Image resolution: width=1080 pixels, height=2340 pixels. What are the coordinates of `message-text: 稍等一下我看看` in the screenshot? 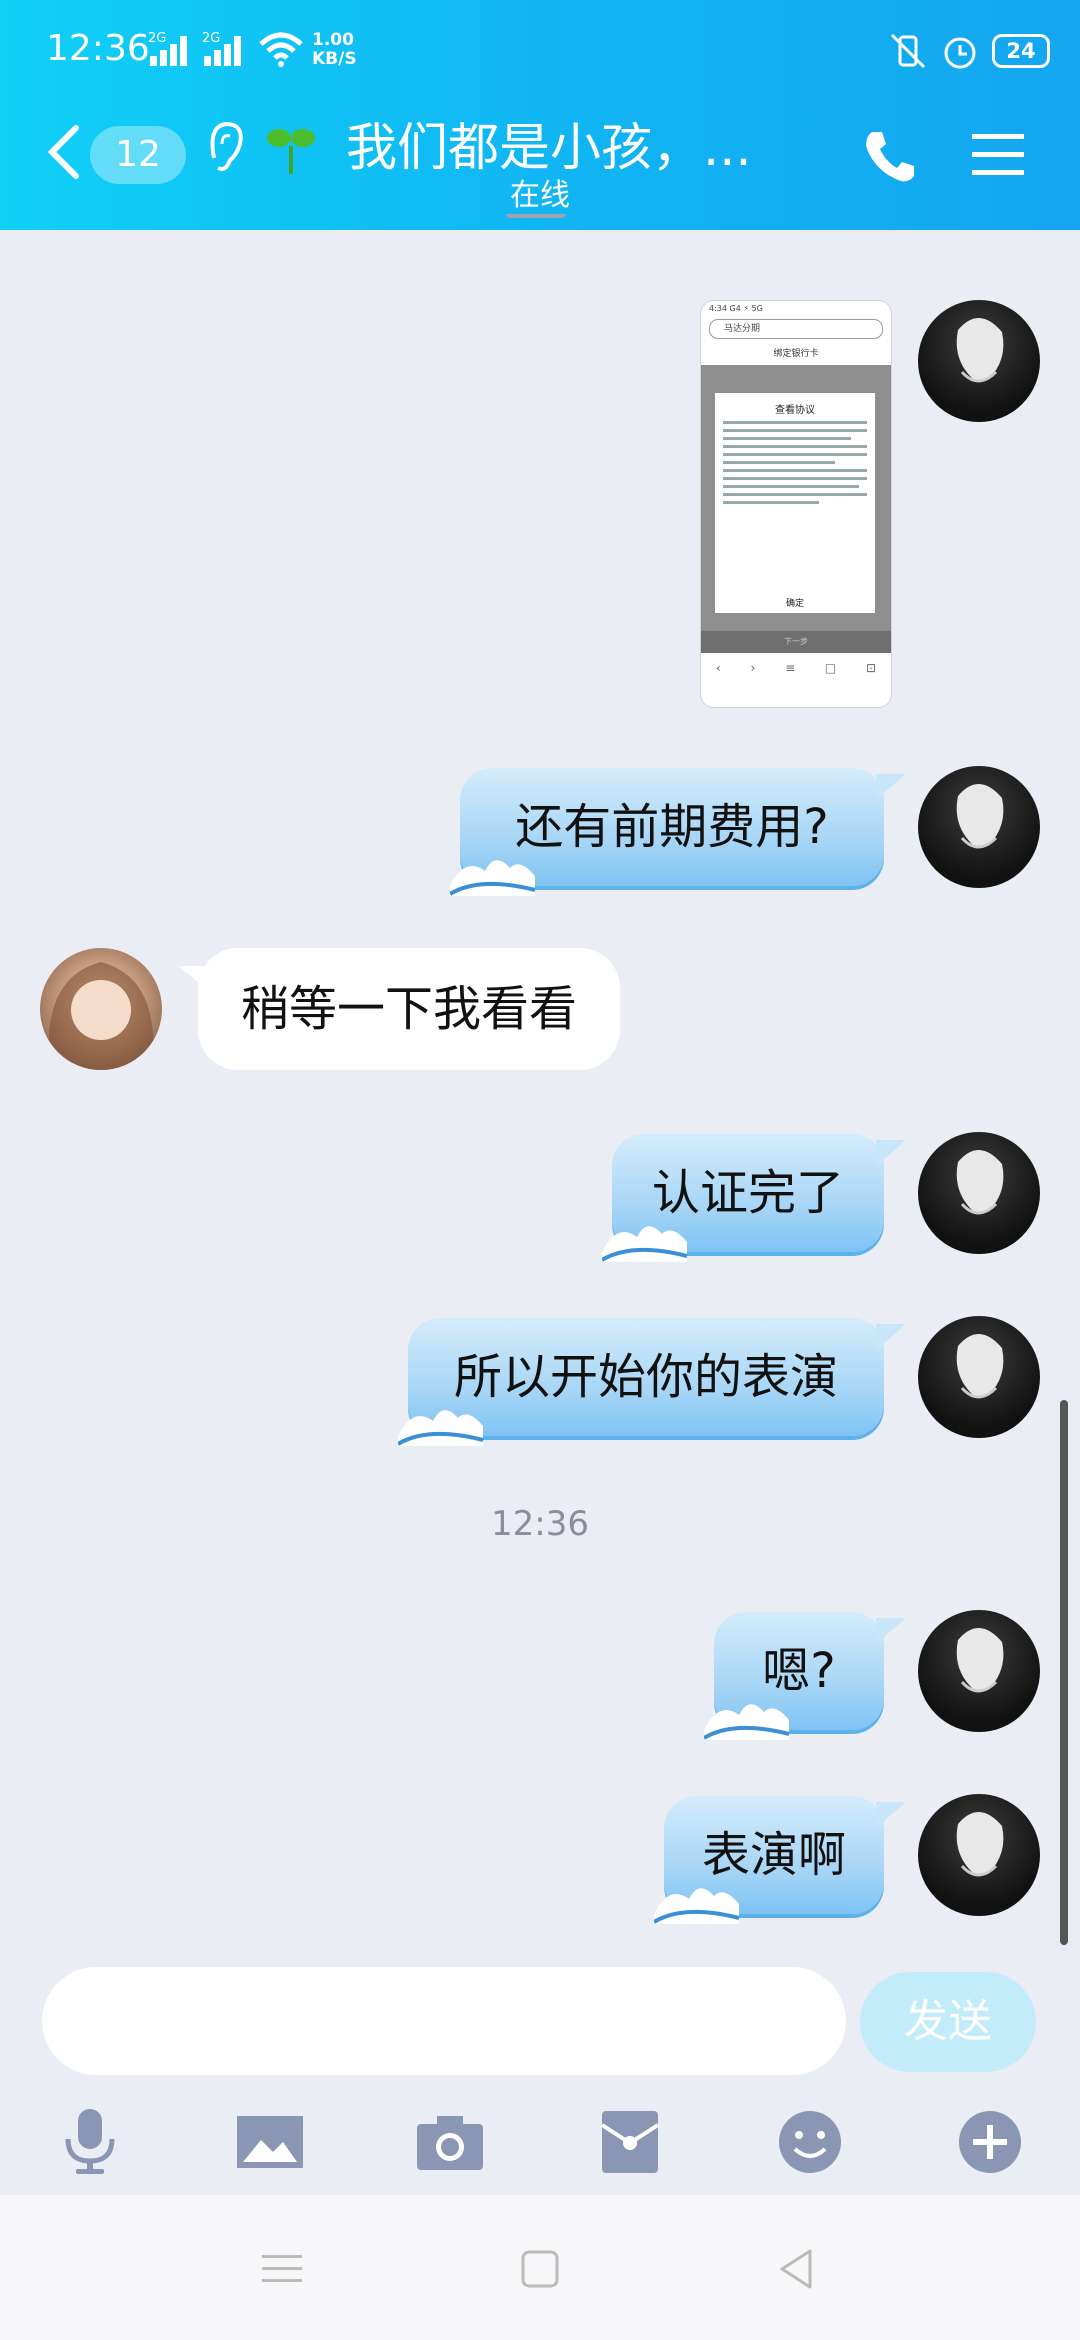 It's located at (408, 1009).